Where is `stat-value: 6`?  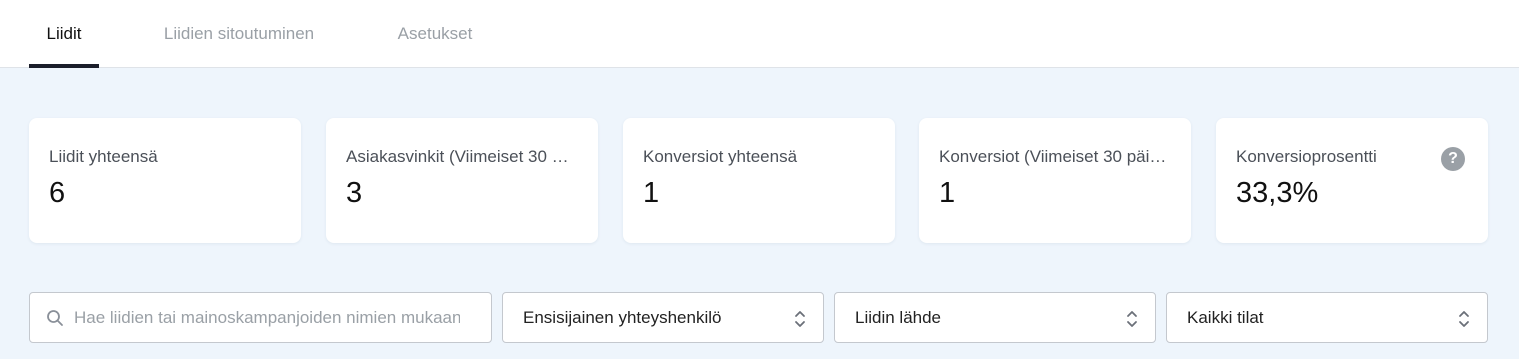
stat-value: 6 is located at coordinates (57, 193).